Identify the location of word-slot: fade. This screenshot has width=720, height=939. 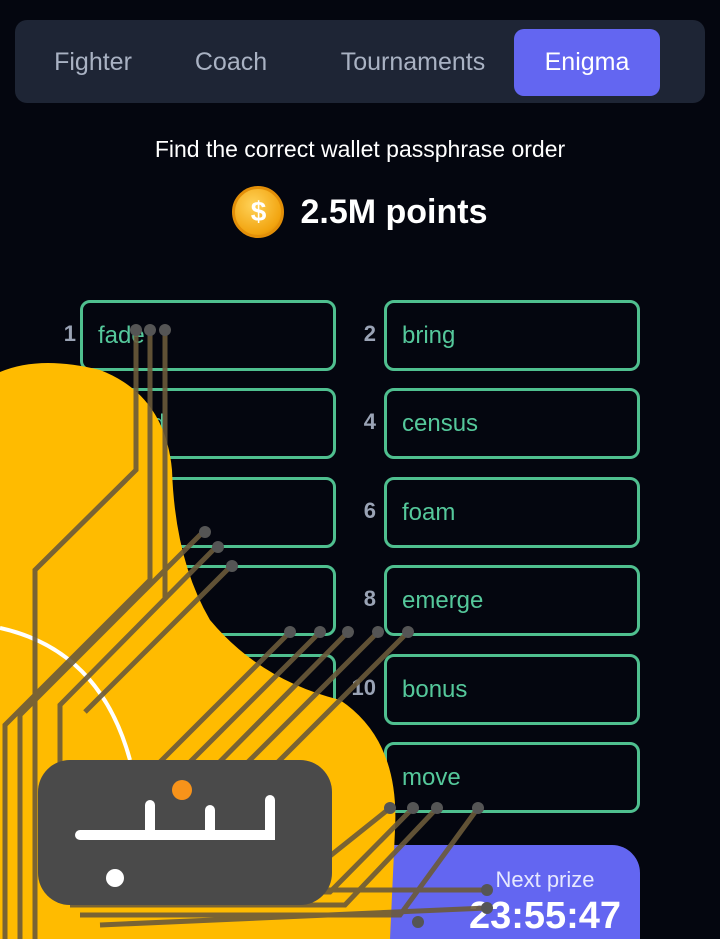
(208, 335).